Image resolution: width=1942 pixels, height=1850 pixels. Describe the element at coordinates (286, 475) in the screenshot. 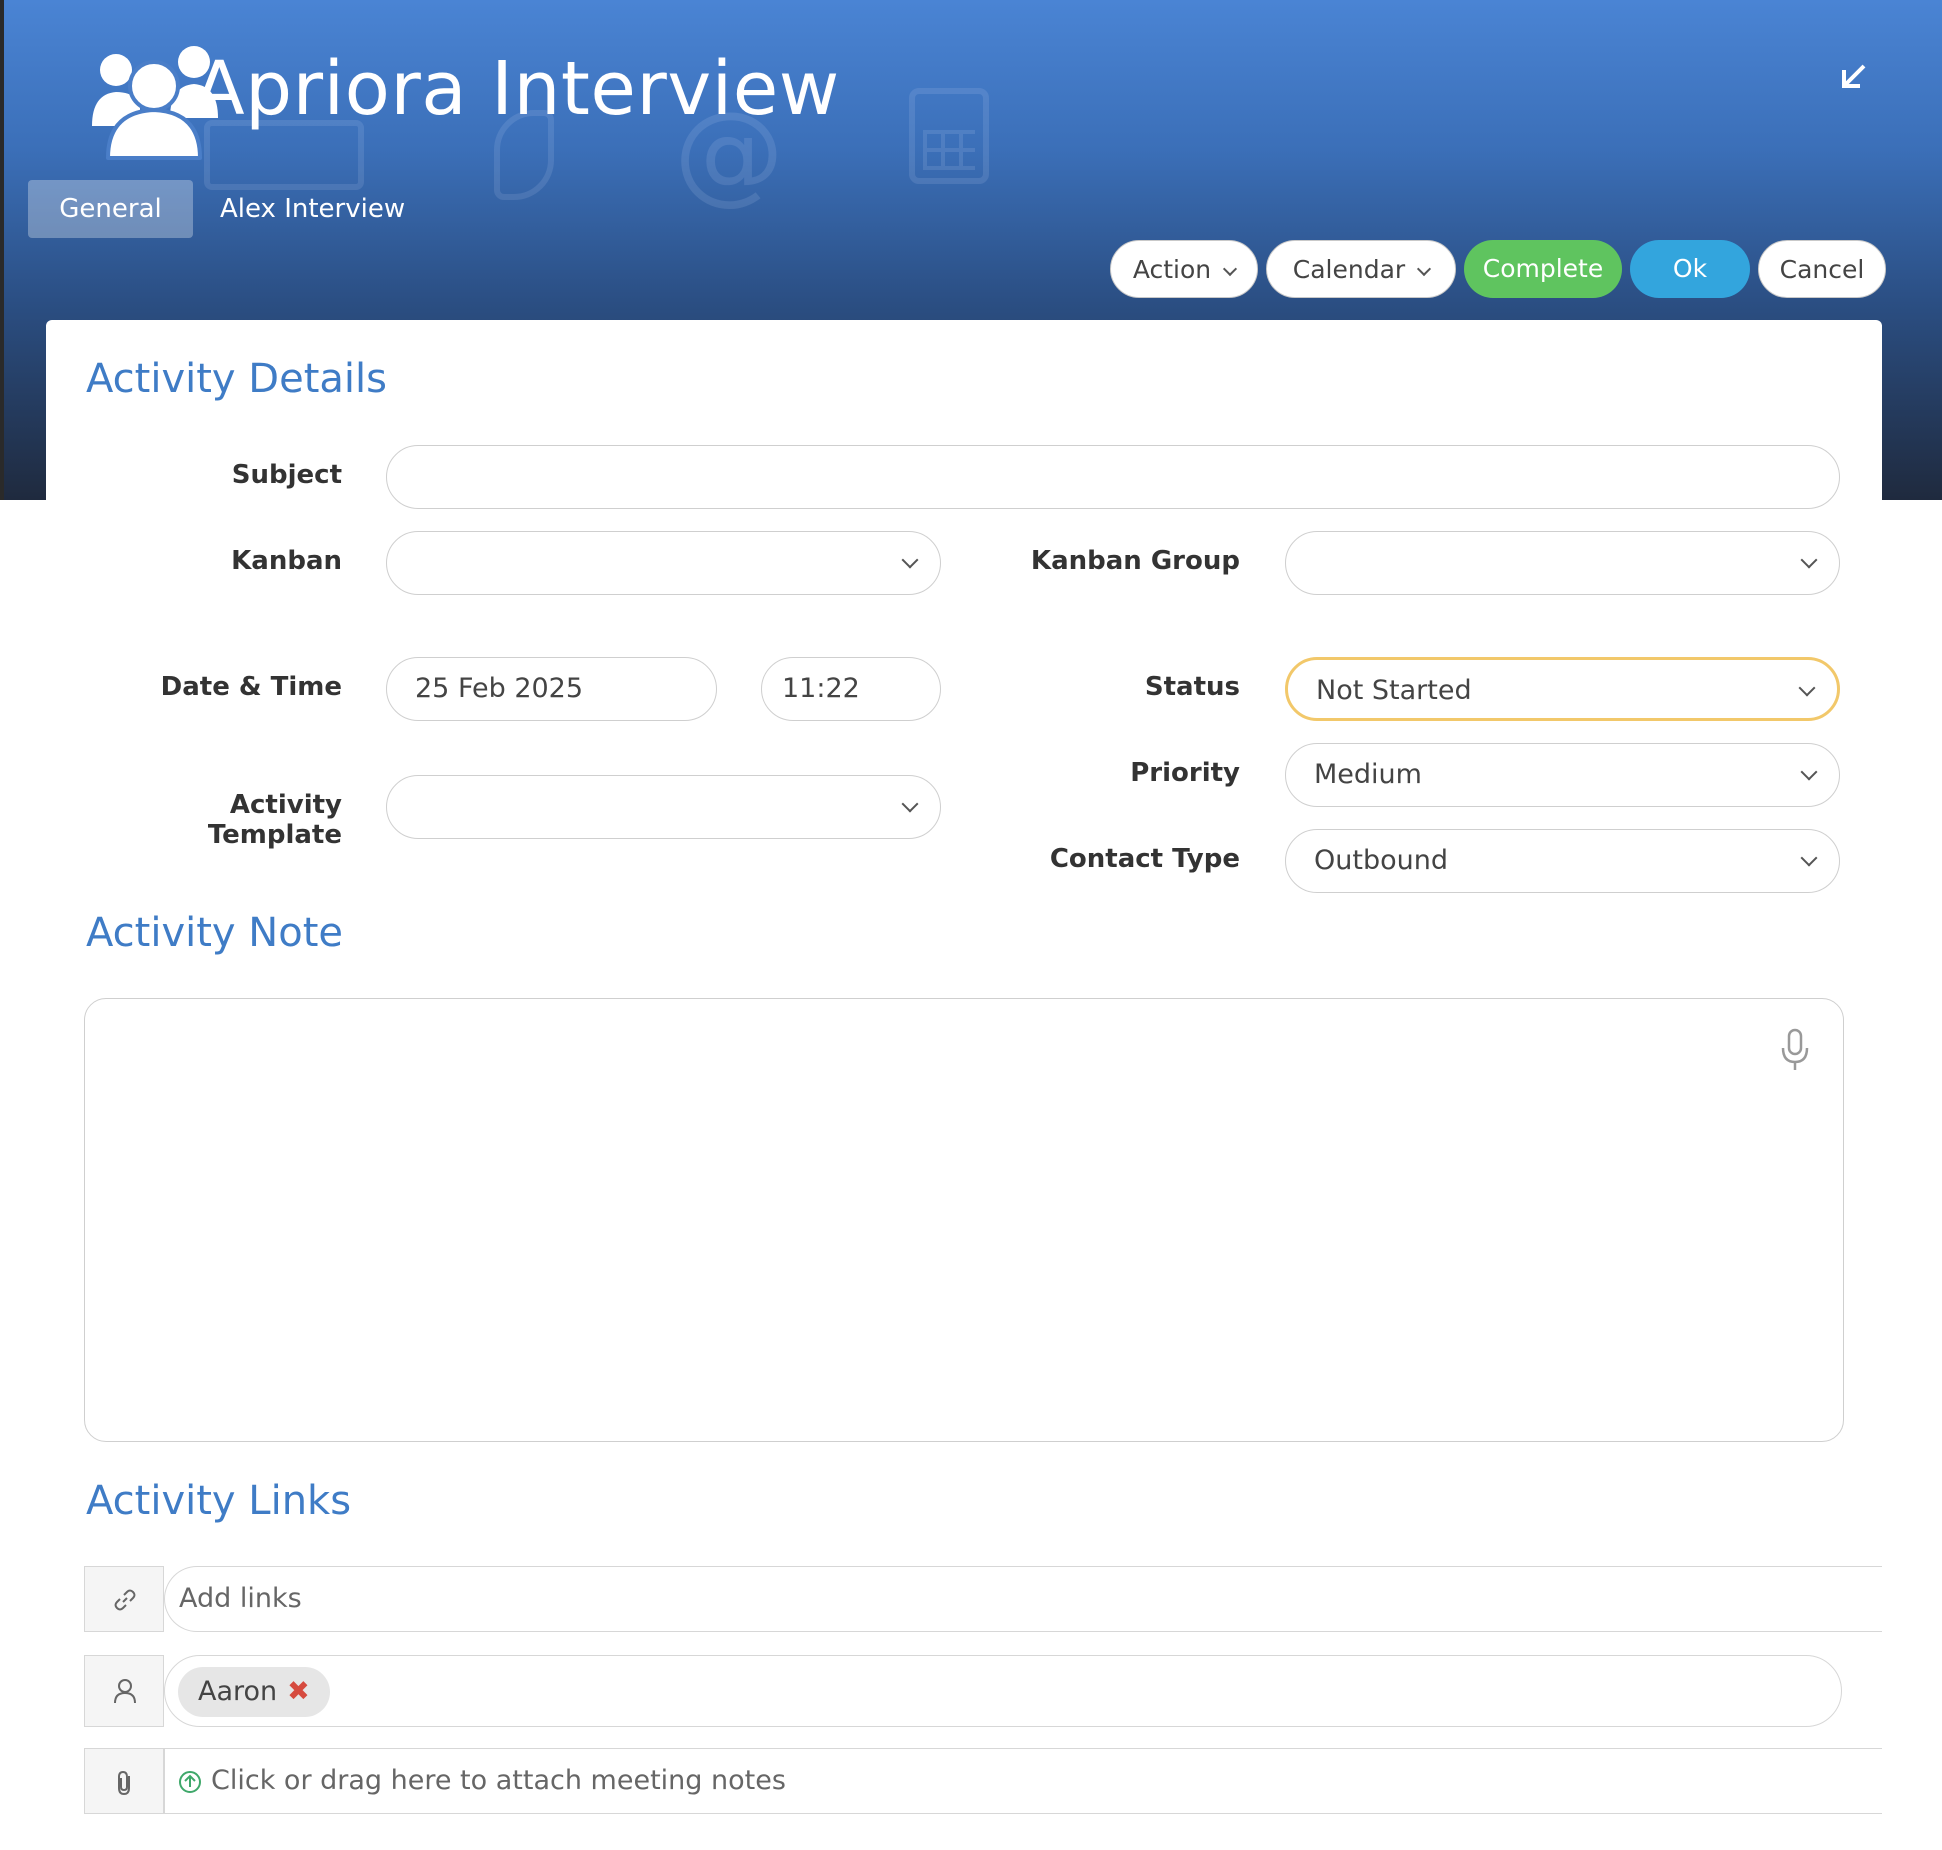

I see `subject-label: Subject` at that location.